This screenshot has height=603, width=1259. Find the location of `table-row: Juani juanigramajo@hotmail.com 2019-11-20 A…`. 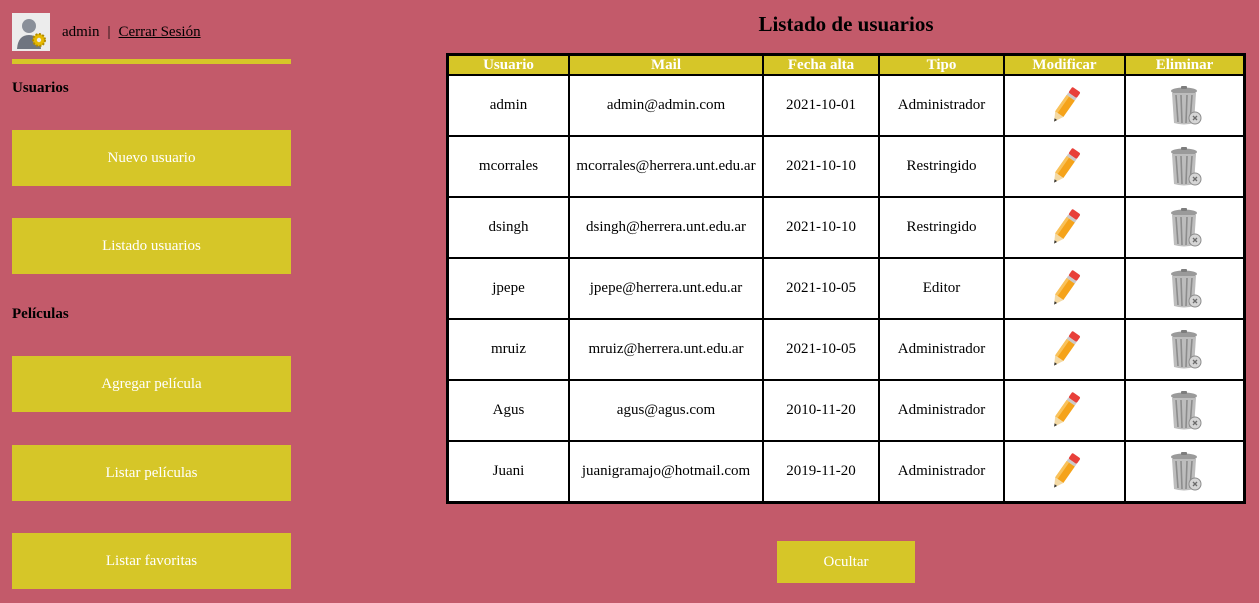

table-row: Juani juanigramajo@hotmail.com 2019-11-20 A… is located at coordinates (846, 470).